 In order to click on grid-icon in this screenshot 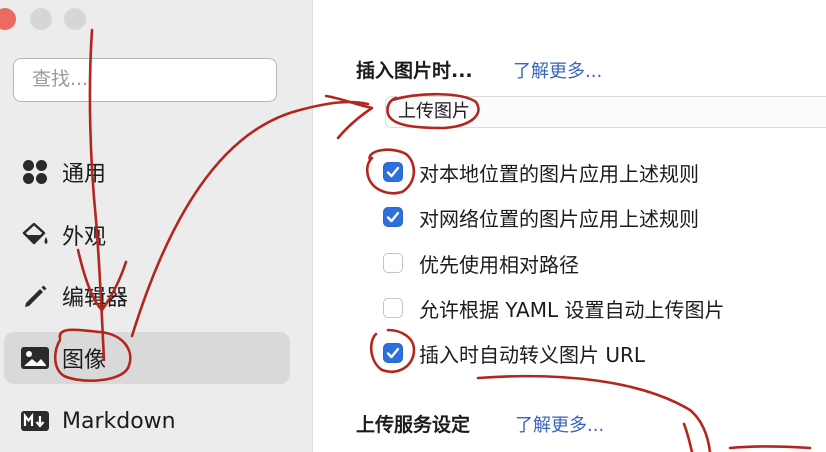, I will do `click(35, 172)`.